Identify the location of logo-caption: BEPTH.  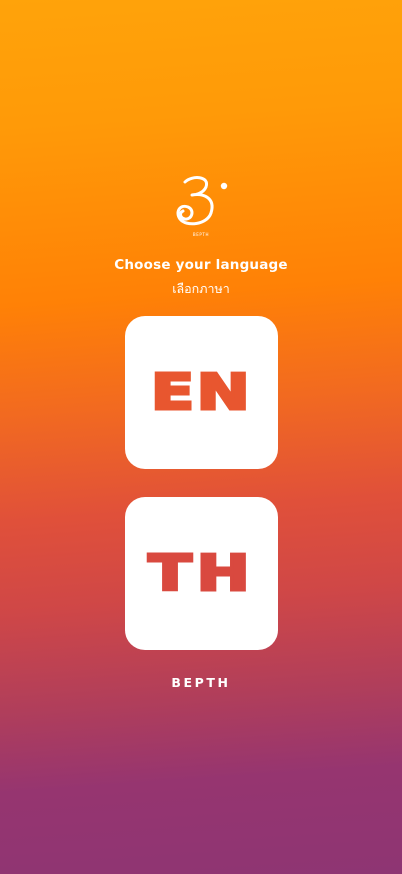
(201, 234).